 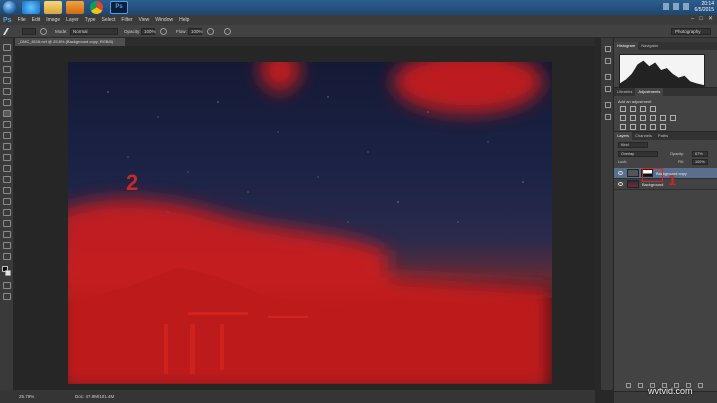 What do you see at coordinates (184, 20) in the screenshot?
I see `menu-help: Help` at bounding box center [184, 20].